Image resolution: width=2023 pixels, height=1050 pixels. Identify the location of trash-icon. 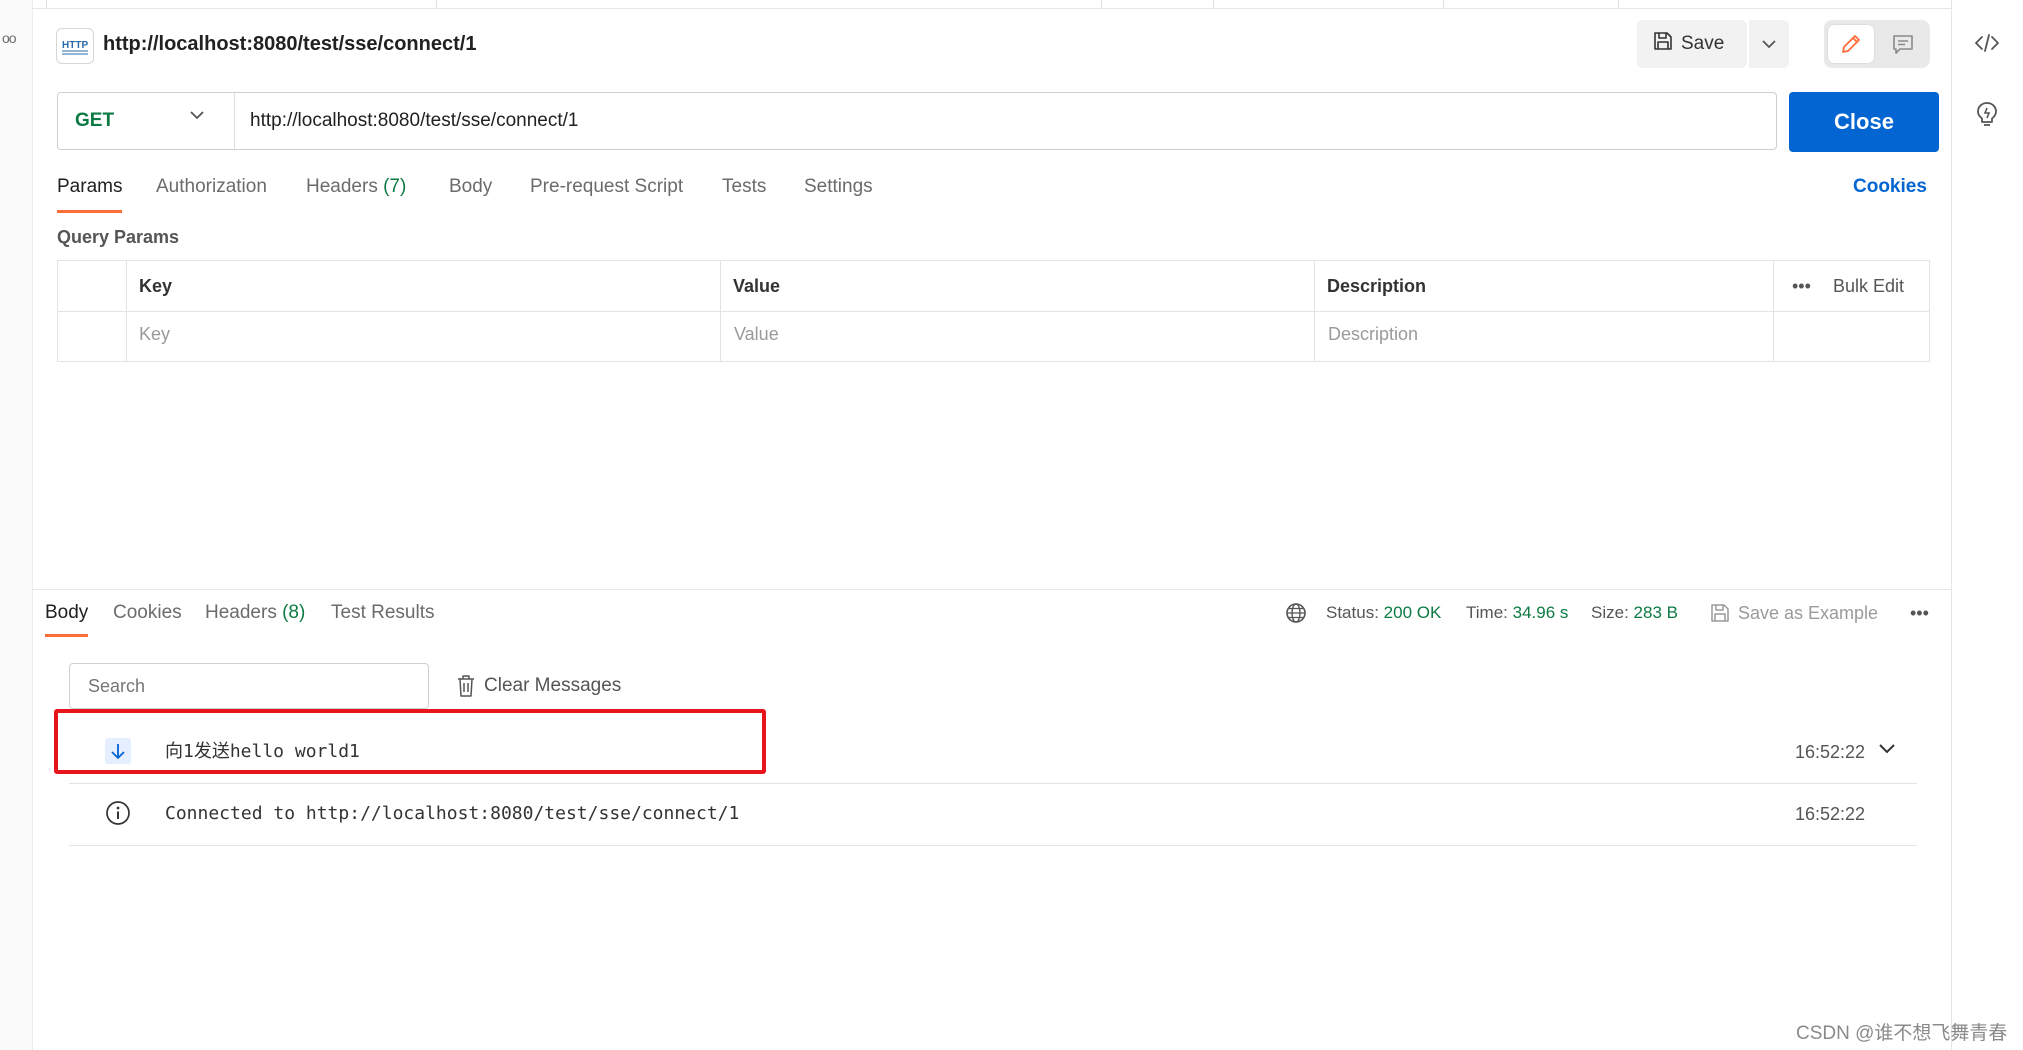
(466, 686).